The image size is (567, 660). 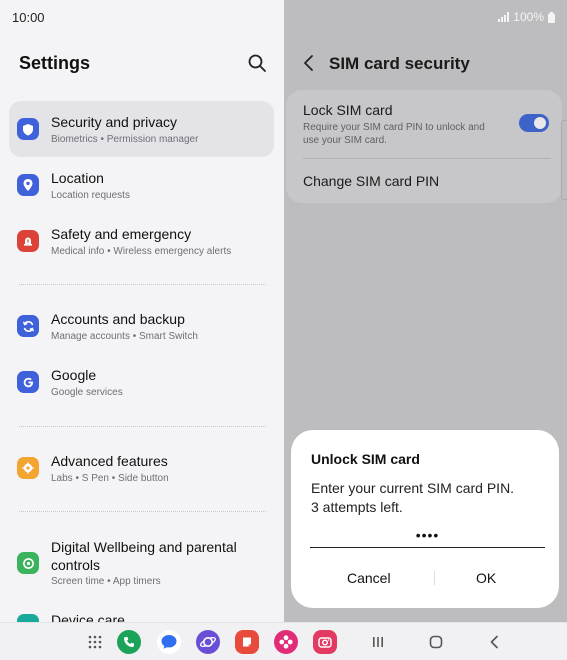 I want to click on sim-pin-input, so click(x=427, y=535).